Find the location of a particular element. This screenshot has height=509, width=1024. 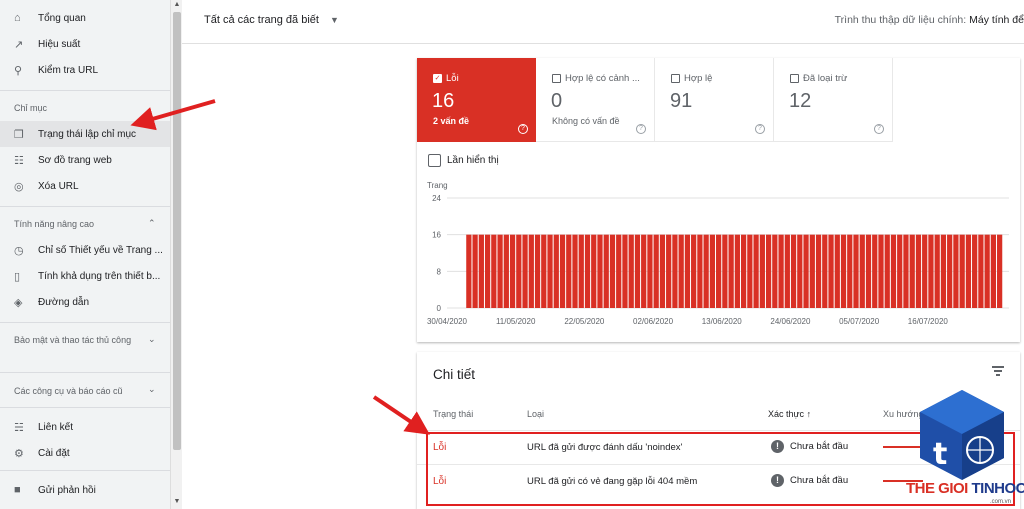

nav-label: Xóa URL is located at coordinates (58, 186).